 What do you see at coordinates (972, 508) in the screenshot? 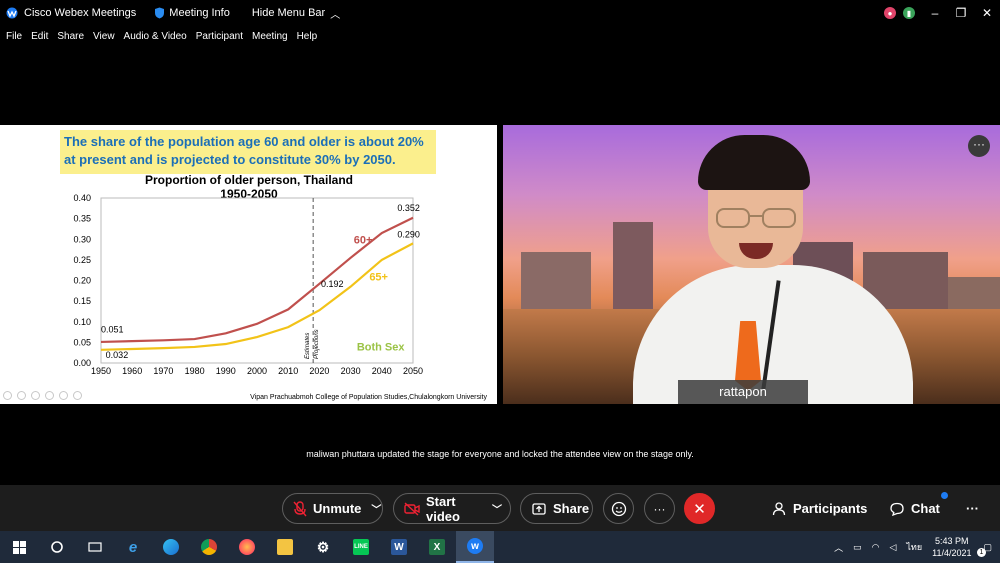
I see `overflow-menu-button: ···` at bounding box center [972, 508].